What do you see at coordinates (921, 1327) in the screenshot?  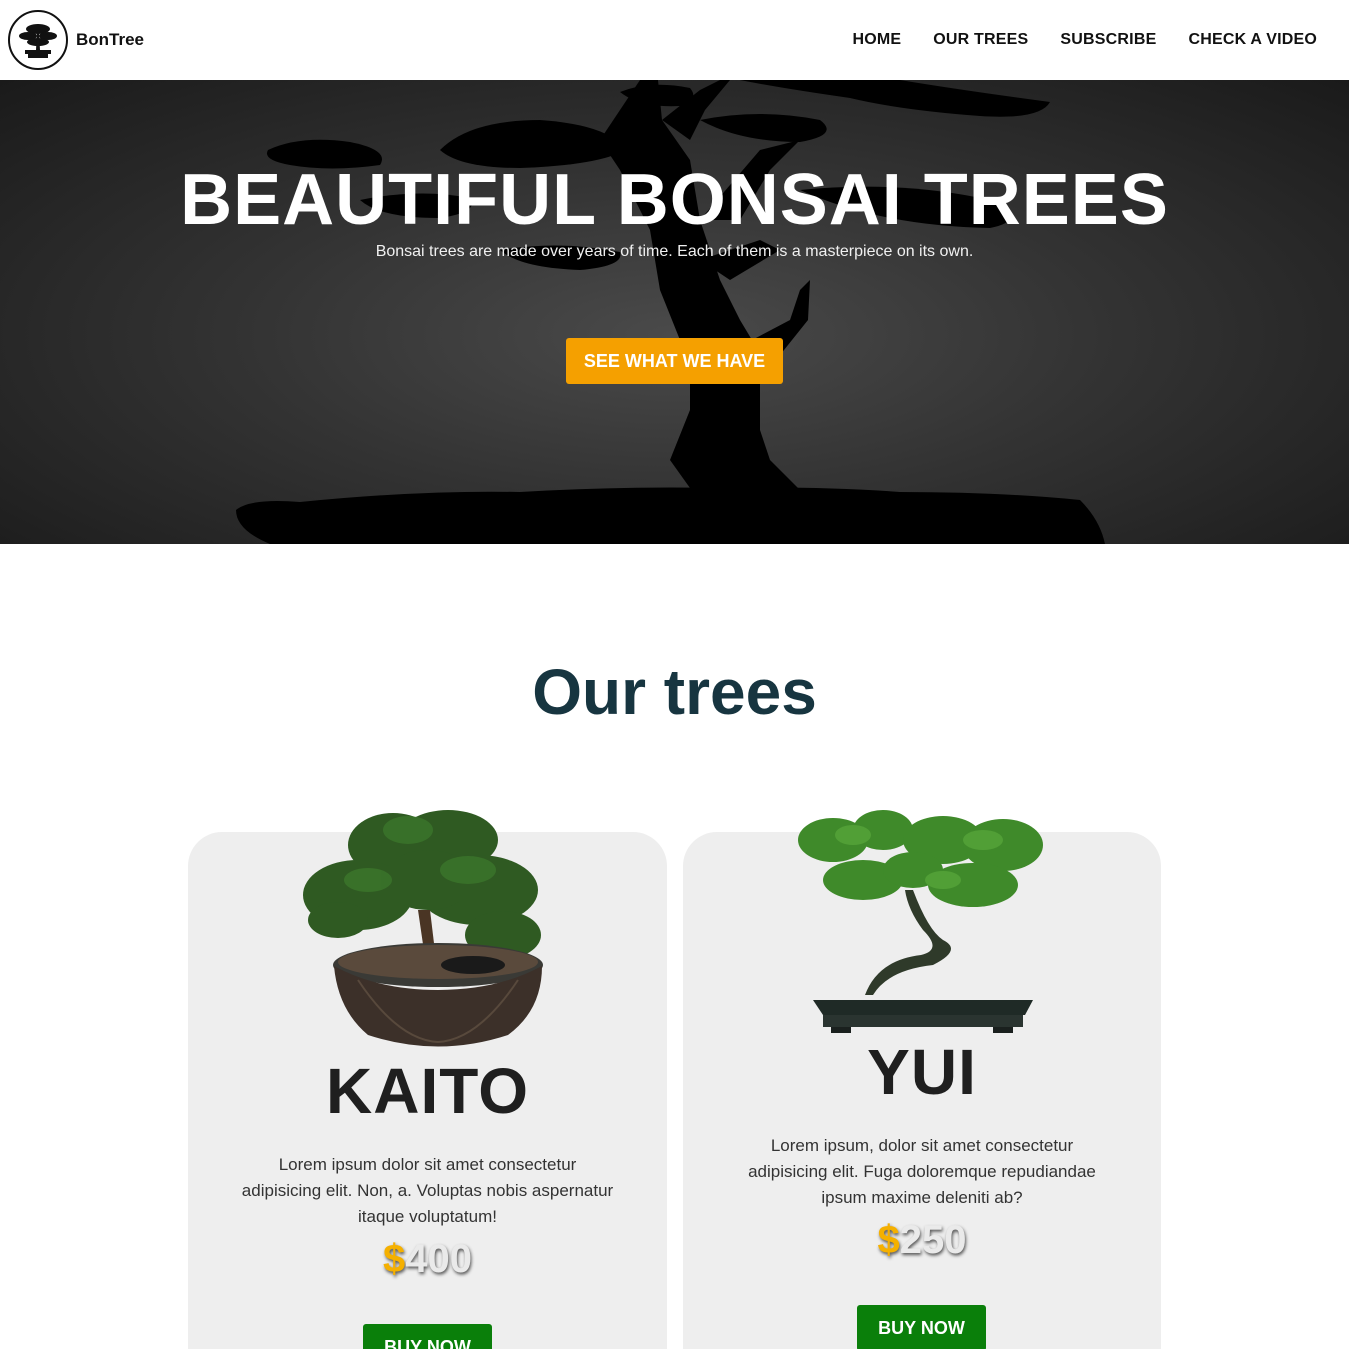 I see `buy-now-button-yui: BUY NOW` at bounding box center [921, 1327].